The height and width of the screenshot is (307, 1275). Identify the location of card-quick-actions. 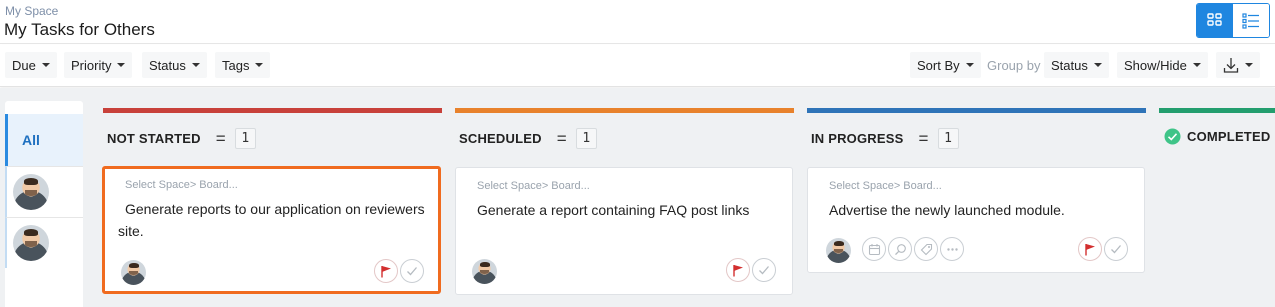
(913, 249).